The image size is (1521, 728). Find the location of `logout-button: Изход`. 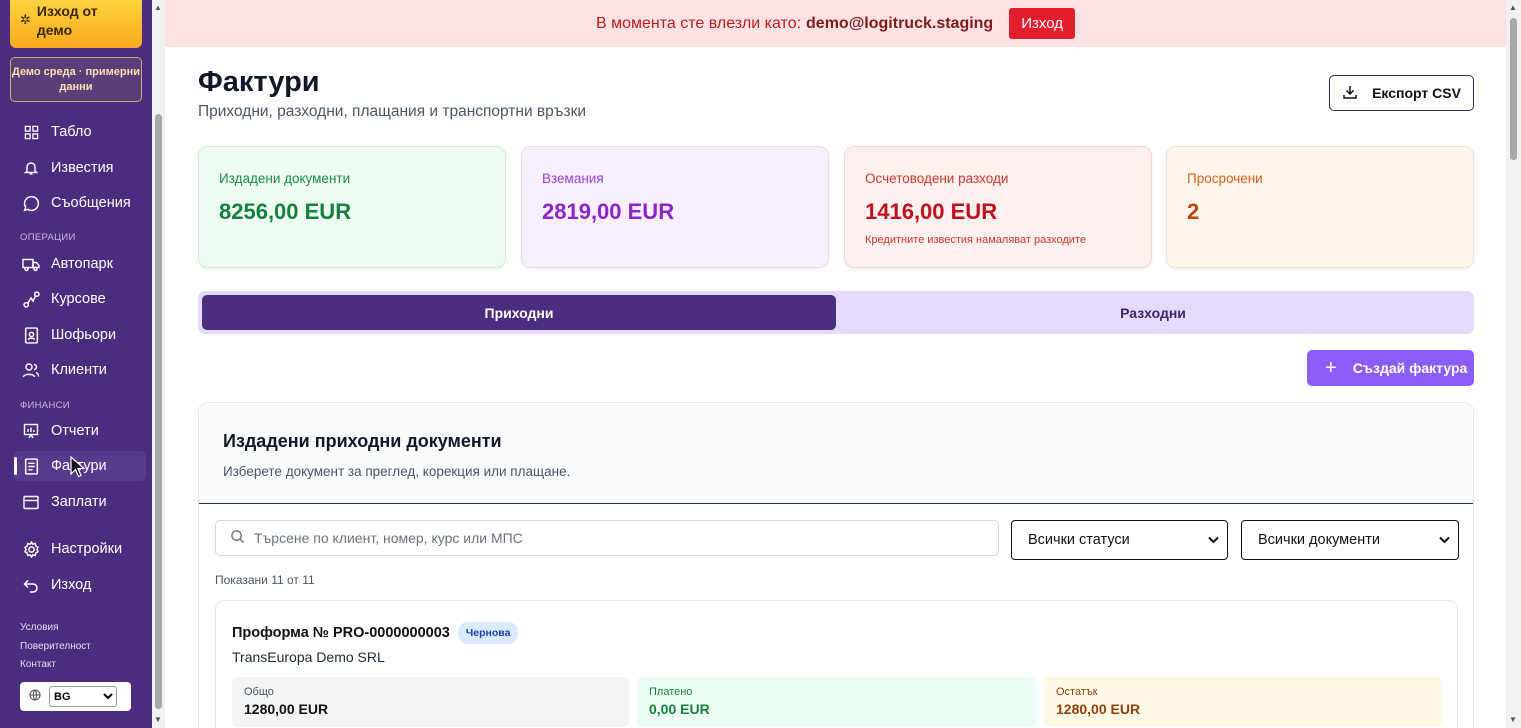

logout-button: Изход is located at coordinates (1042, 23).